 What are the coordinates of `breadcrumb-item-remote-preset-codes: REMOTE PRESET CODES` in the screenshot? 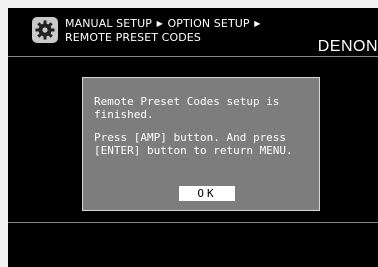 It's located at (133, 37).